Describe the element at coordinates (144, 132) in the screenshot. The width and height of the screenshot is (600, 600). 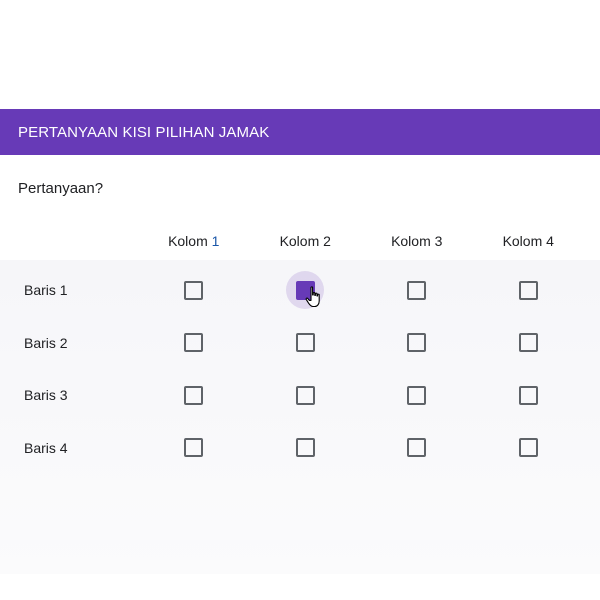
I see `section-title: PERTANYAAN KISI PILIHAN JAMAK` at that location.